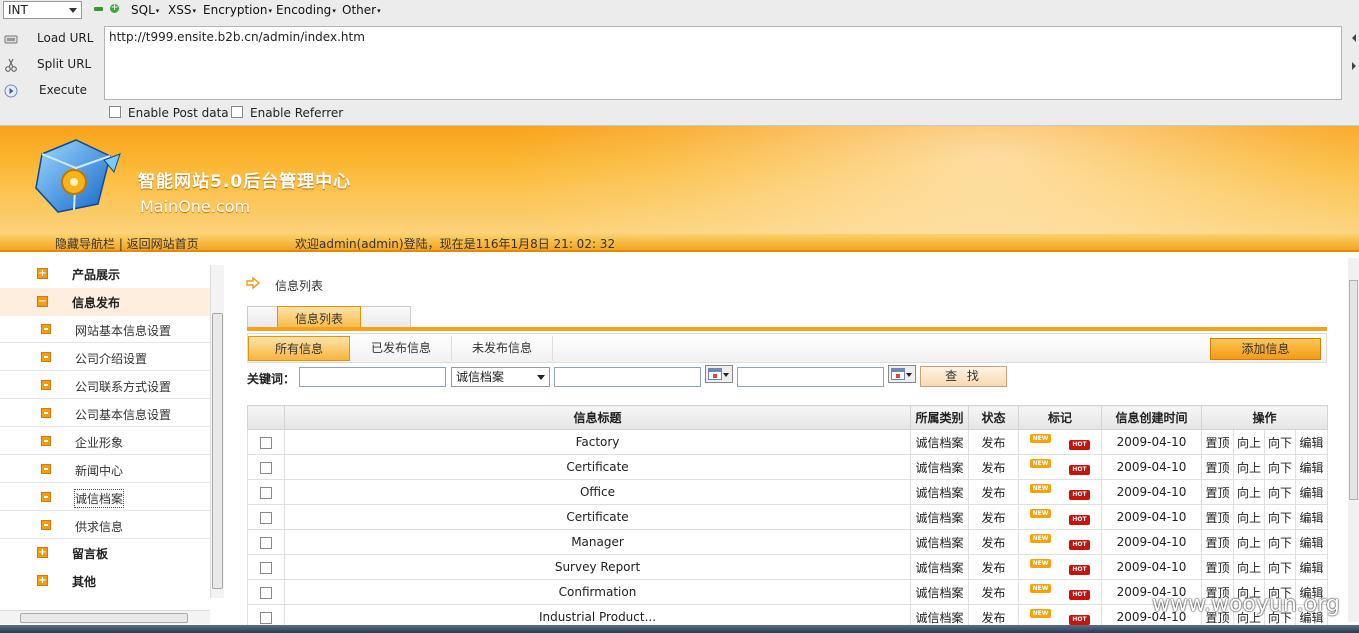  What do you see at coordinates (500, 377) in the screenshot?
I see `category-select: 诚信档案` at bounding box center [500, 377].